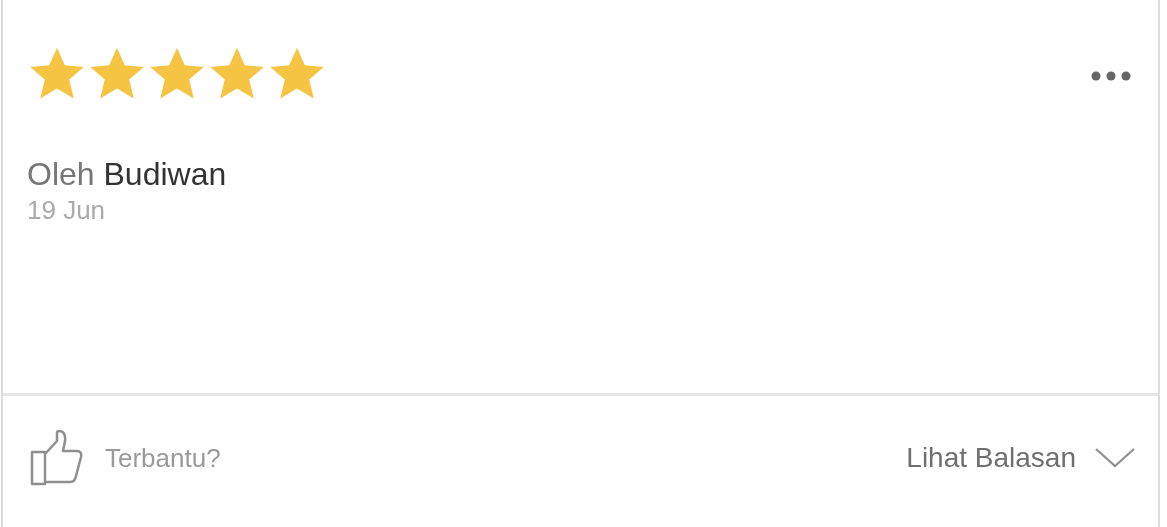 Image resolution: width=1167 pixels, height=527 pixels. I want to click on review-date: 19 Jun, so click(66, 210).